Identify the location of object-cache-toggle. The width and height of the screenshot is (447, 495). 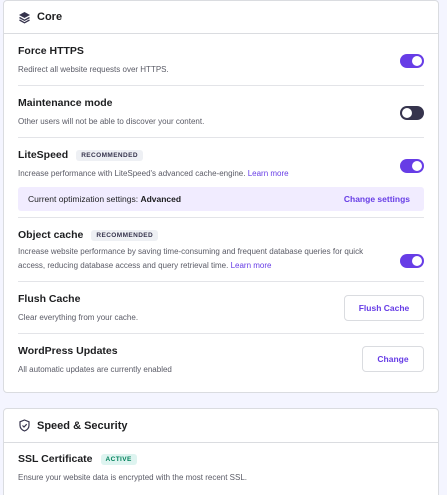
(412, 261).